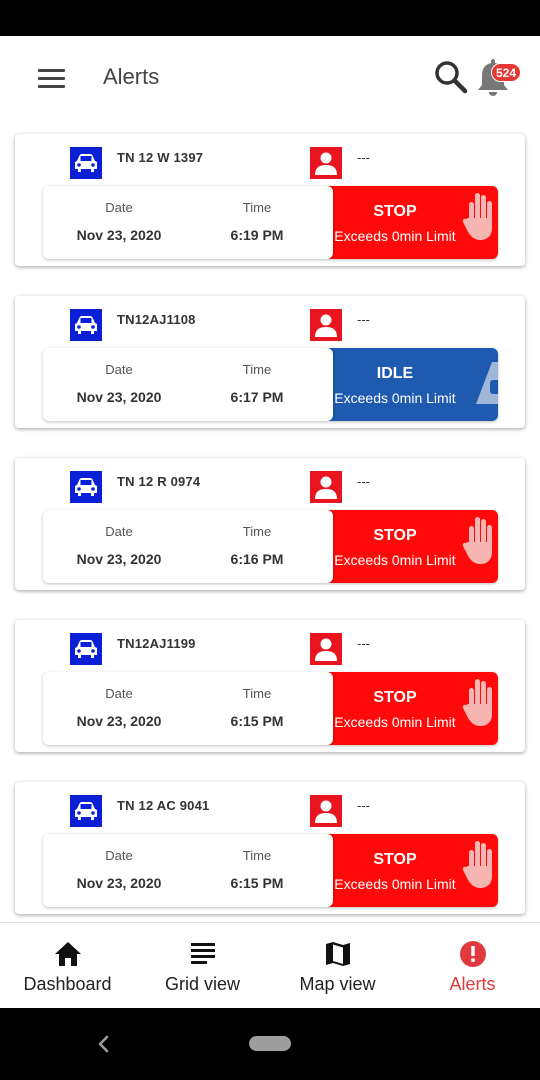 This screenshot has height=1080, width=540. I want to click on back-icon, so click(104, 1044).